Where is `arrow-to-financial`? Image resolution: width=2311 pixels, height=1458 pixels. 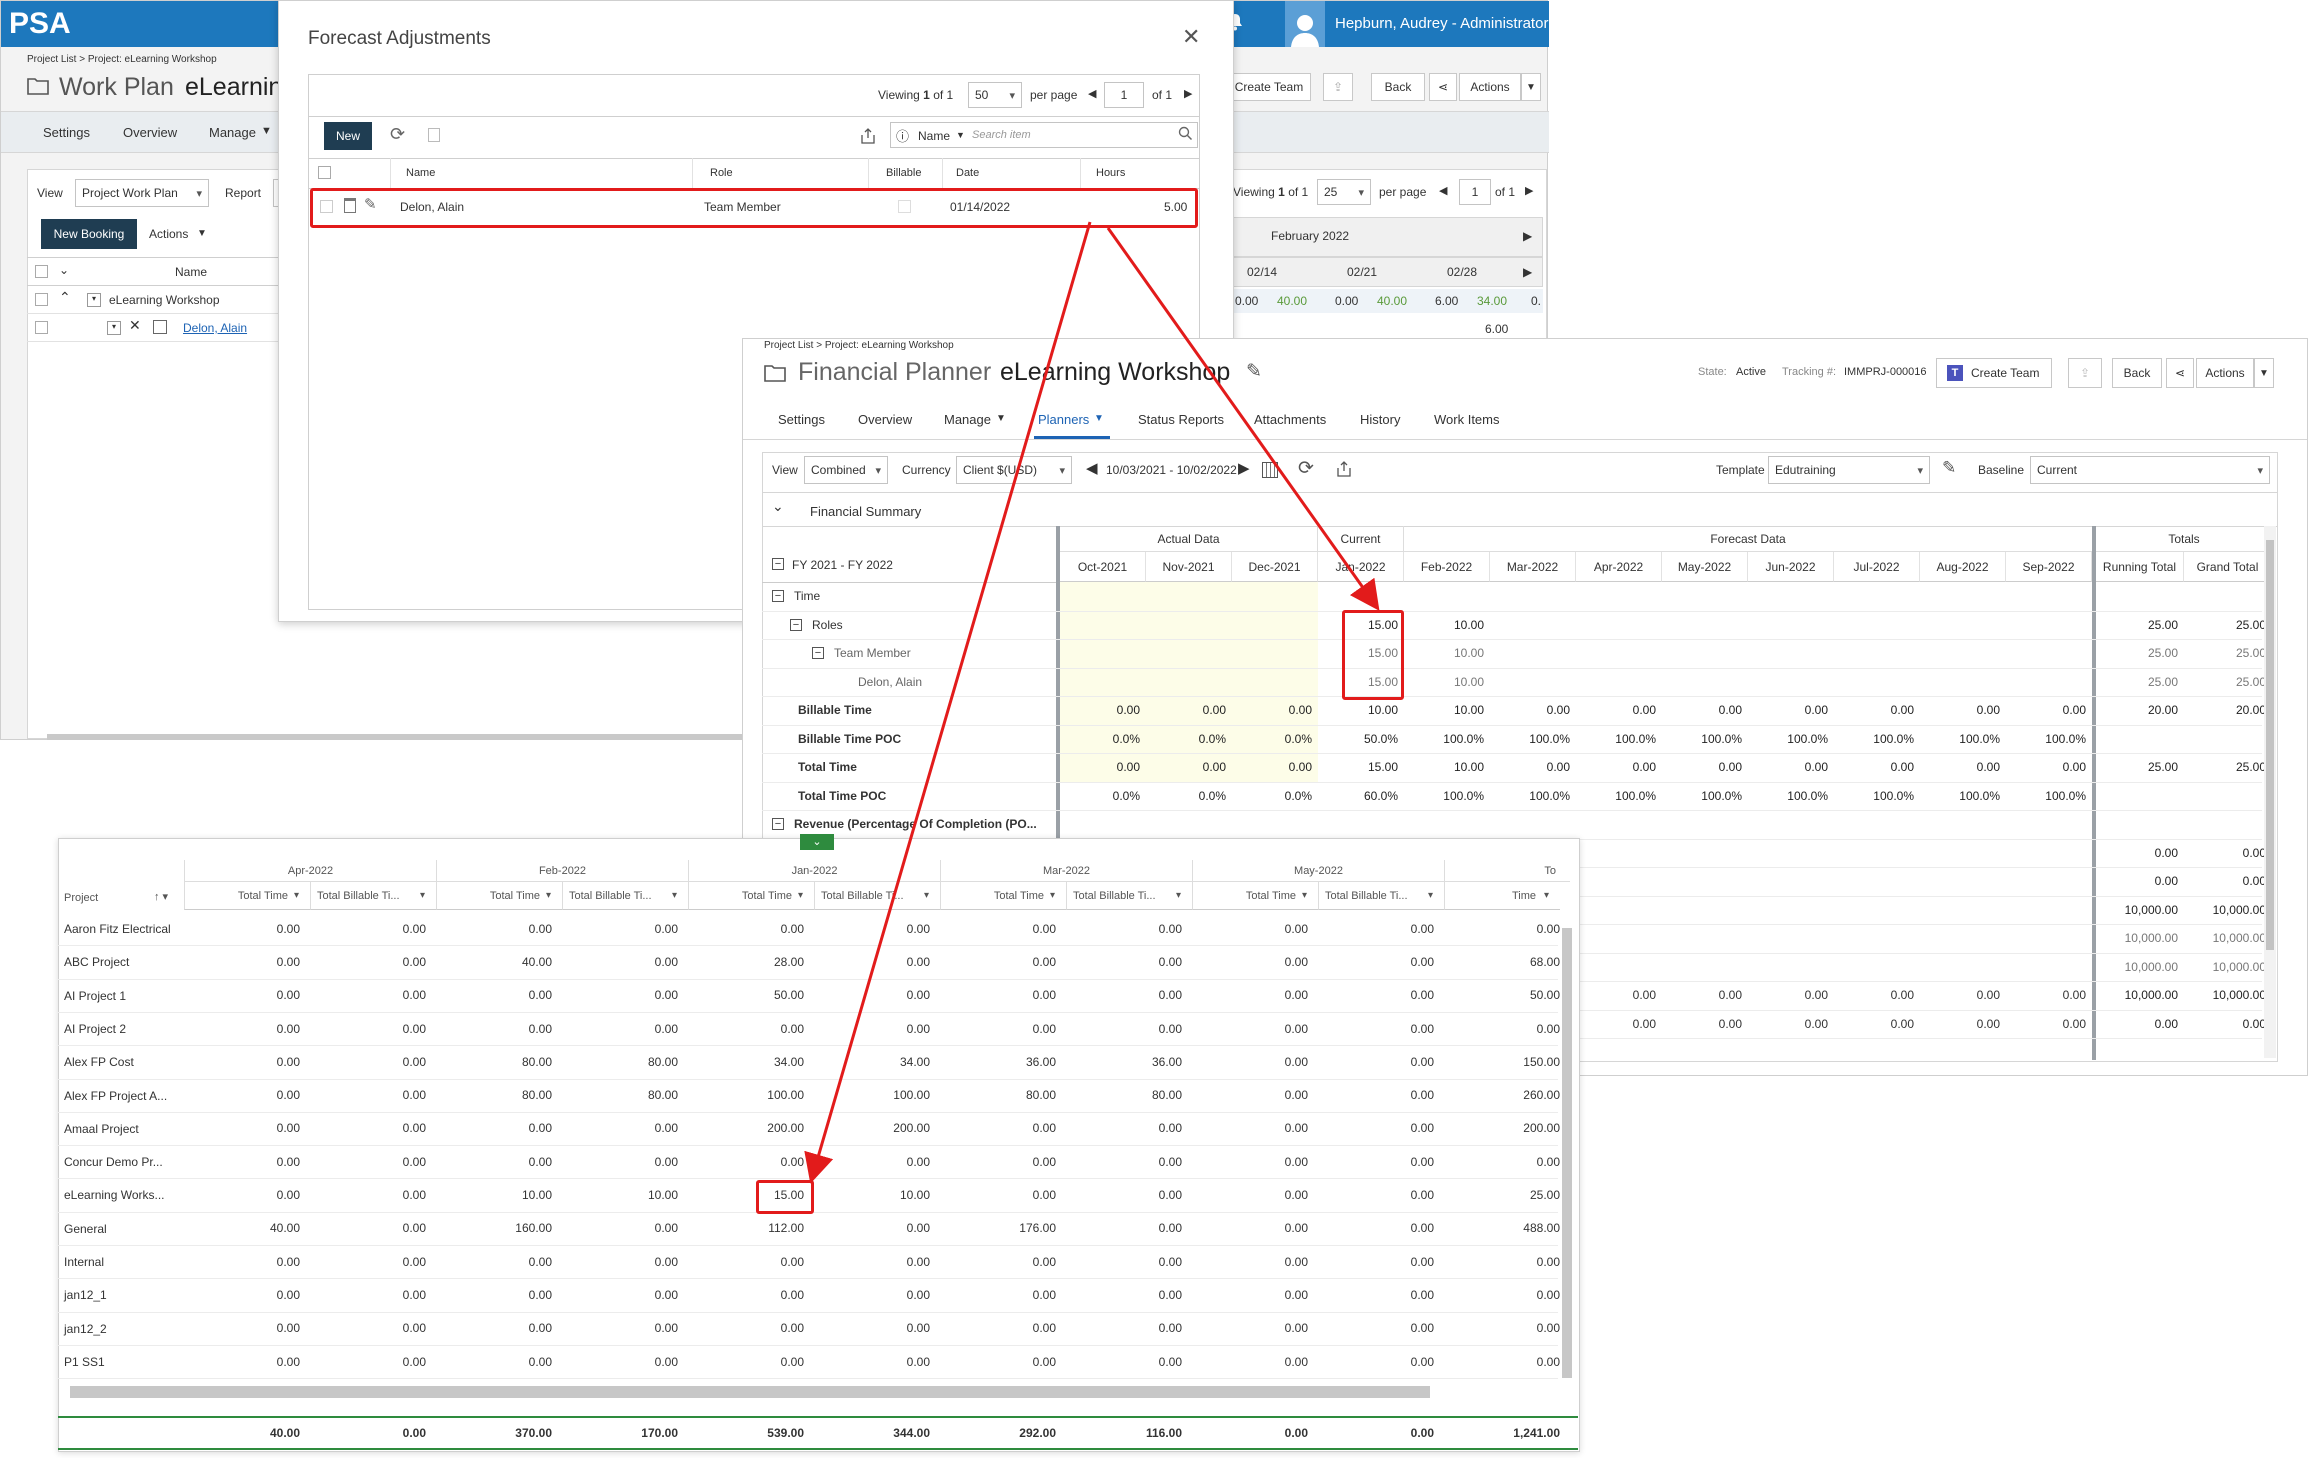
arrow-to-financial is located at coordinates (1243, 419).